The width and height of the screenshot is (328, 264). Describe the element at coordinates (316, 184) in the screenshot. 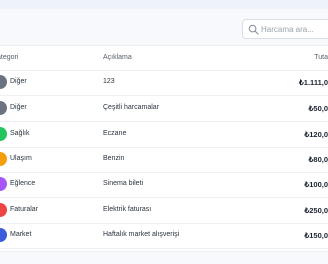

I see `amount-cell: ₺100,0` at that location.